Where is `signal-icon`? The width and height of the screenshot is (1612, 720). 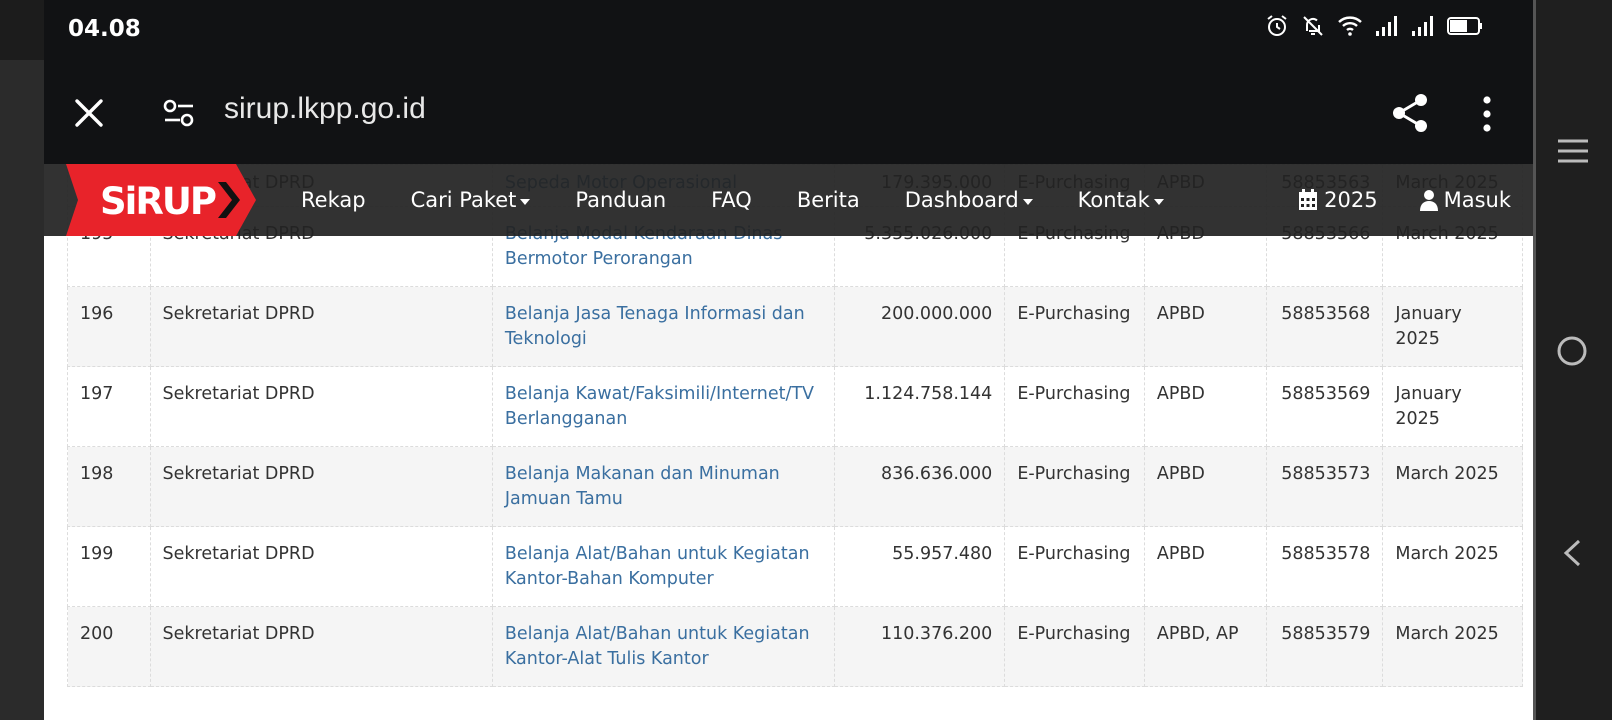
signal-icon is located at coordinates (1386, 26).